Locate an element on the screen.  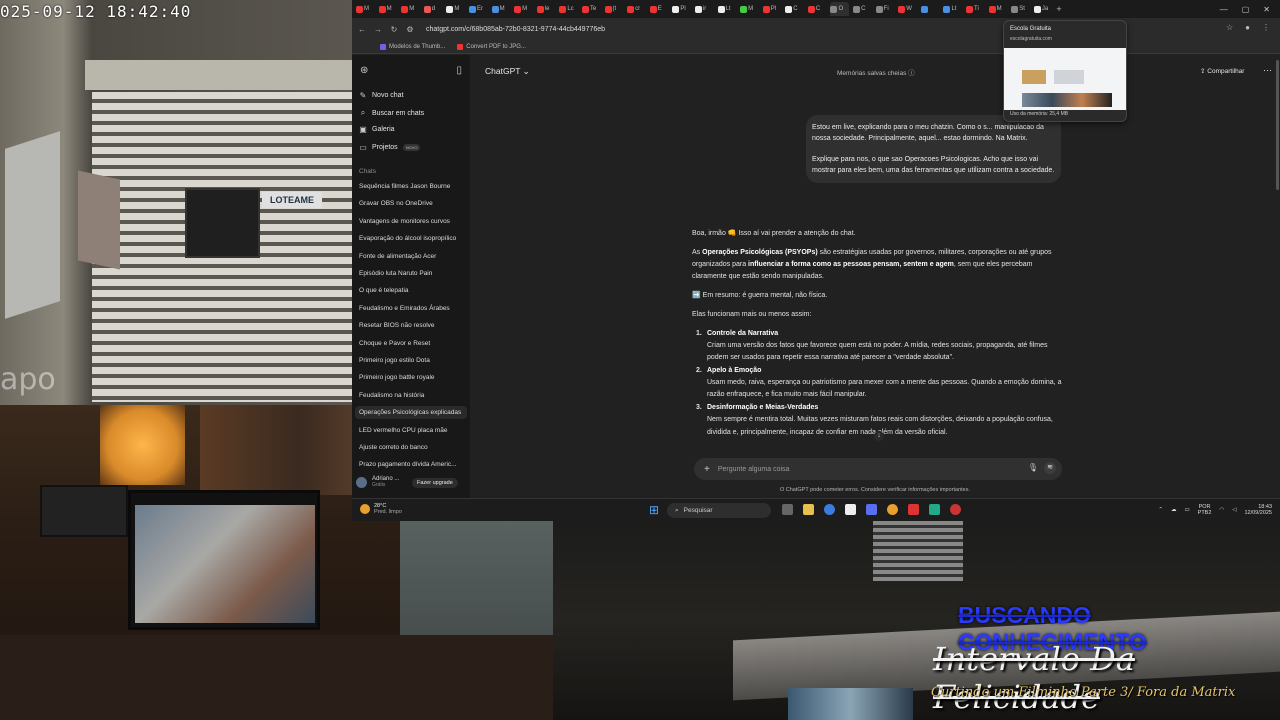
edge-icon is located at coordinates (829, 509).